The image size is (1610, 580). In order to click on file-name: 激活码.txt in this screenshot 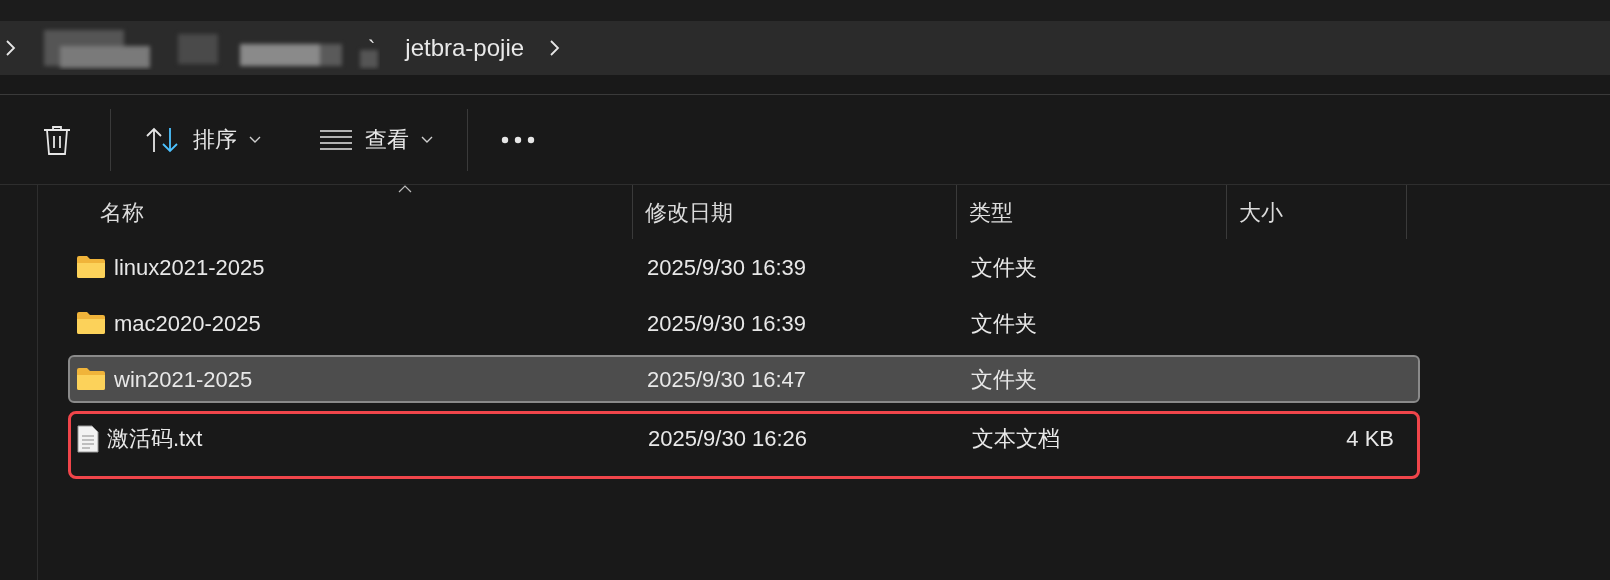, I will do `click(155, 439)`.